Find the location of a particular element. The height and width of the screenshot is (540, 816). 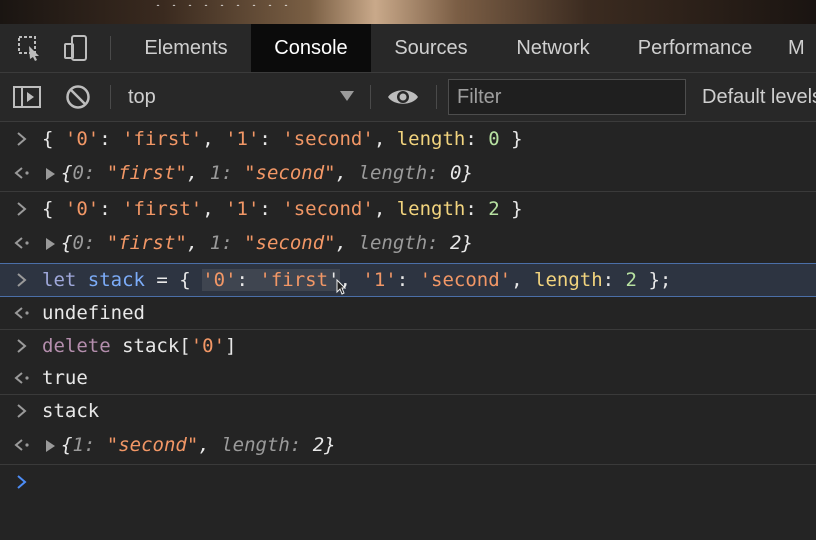

console-output-object: {1: "second", length: 2} is located at coordinates (191, 445).